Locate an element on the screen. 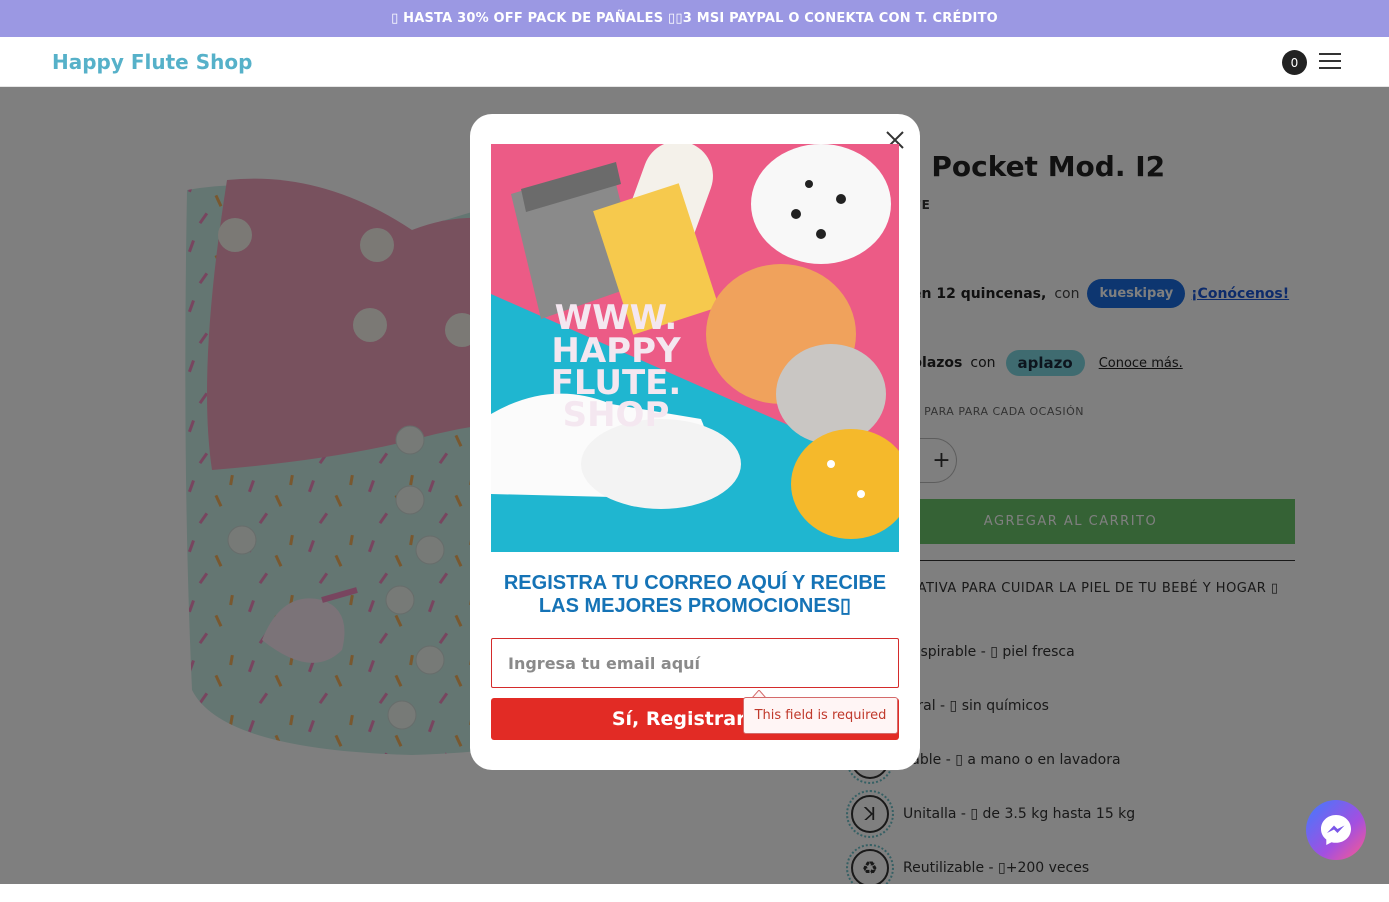 The image size is (1389, 902). messenger-chat-button is located at coordinates (1336, 830).